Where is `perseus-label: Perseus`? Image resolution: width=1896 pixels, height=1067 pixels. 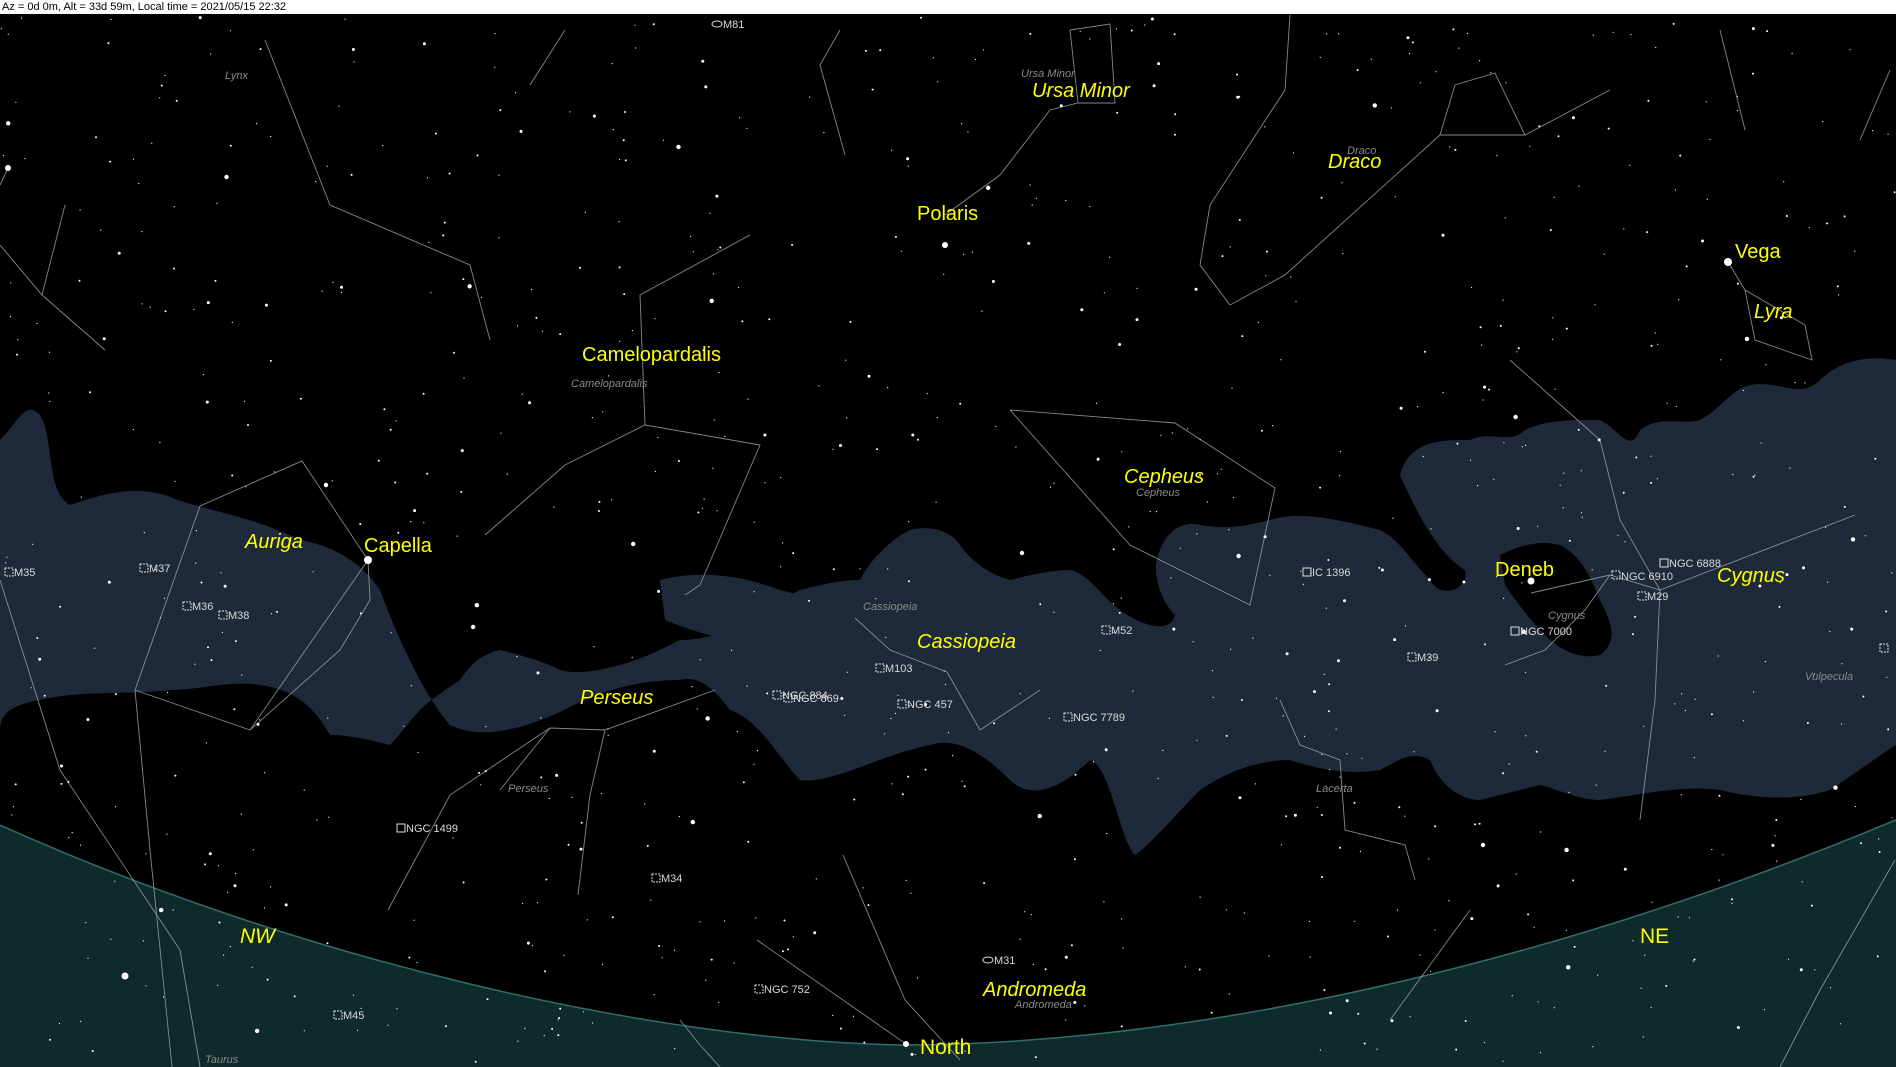 perseus-label: Perseus is located at coordinates (616, 698).